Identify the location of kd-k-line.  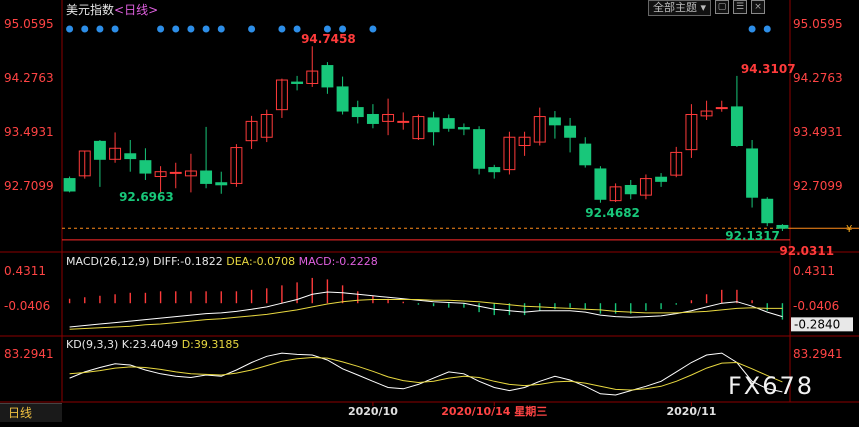
(426, 374).